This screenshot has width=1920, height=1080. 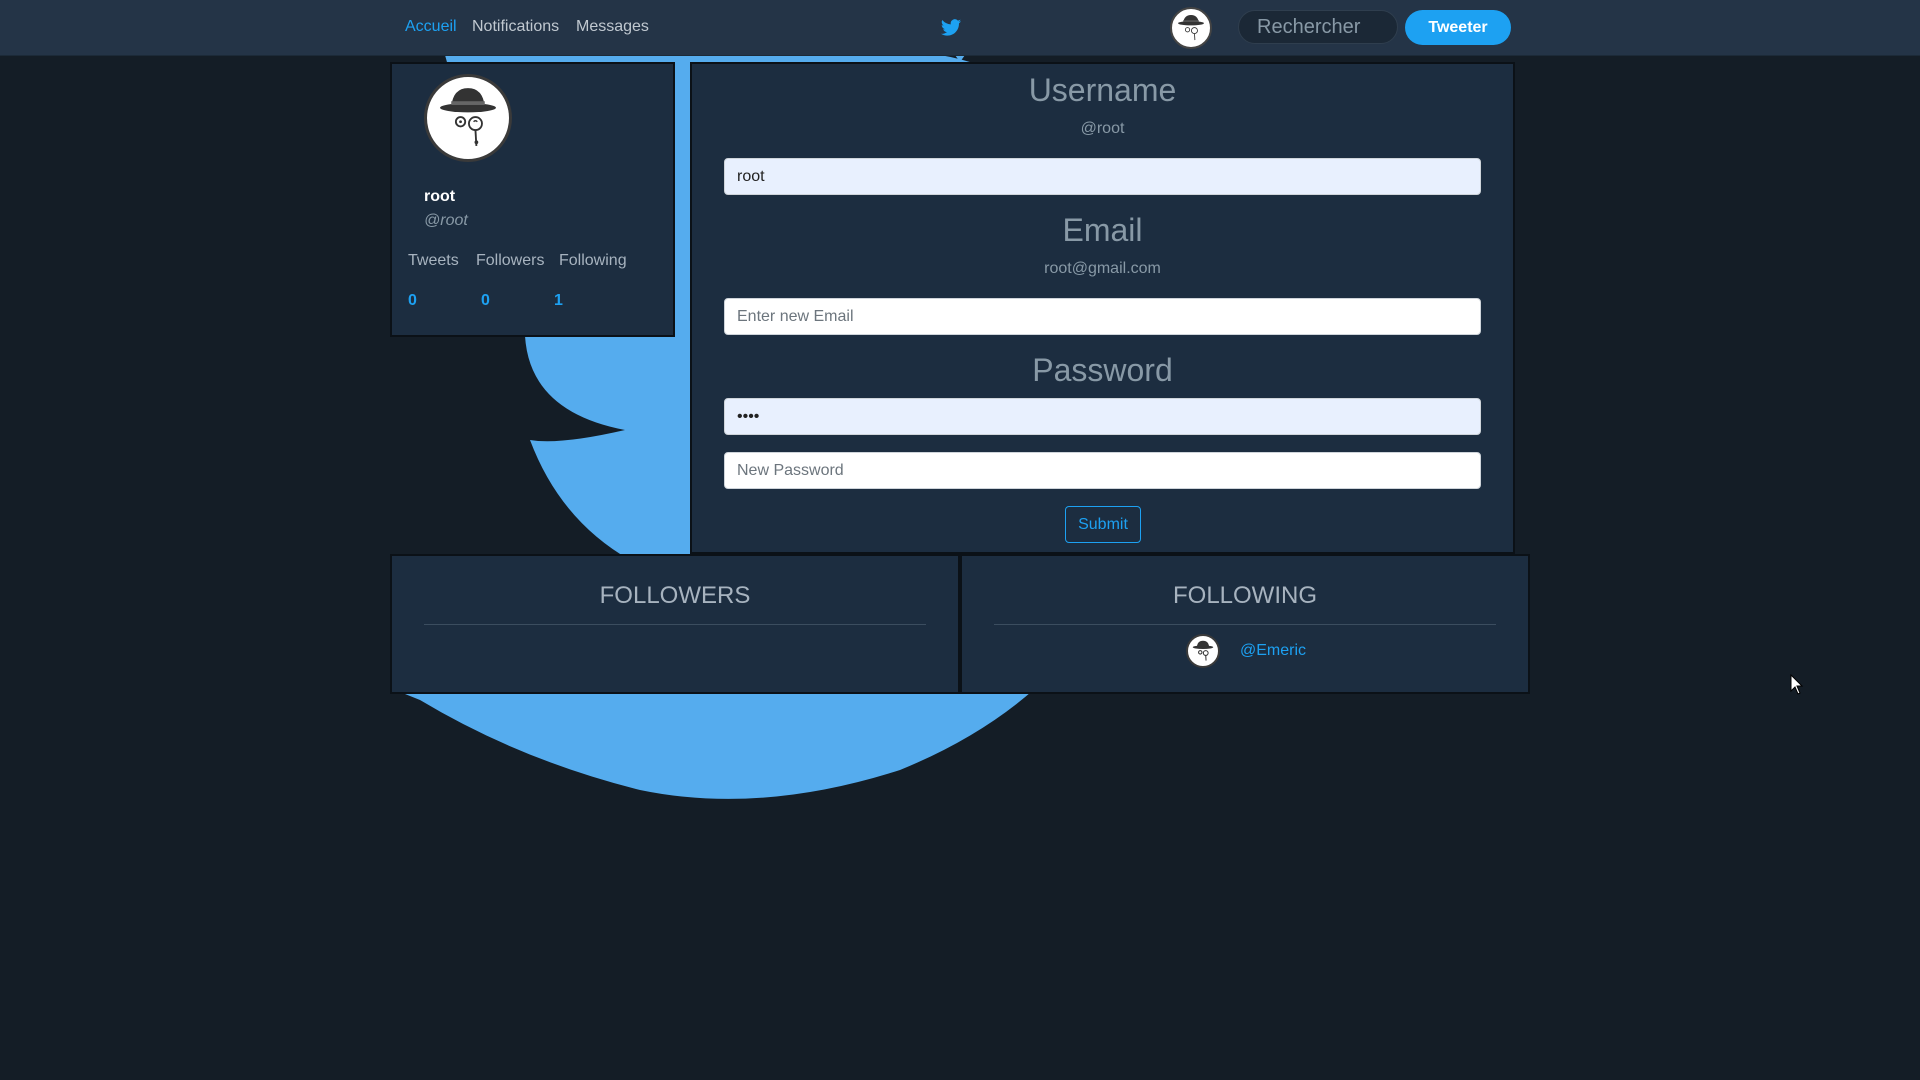 What do you see at coordinates (1102, 128) in the screenshot?
I see `username-current: @root` at bounding box center [1102, 128].